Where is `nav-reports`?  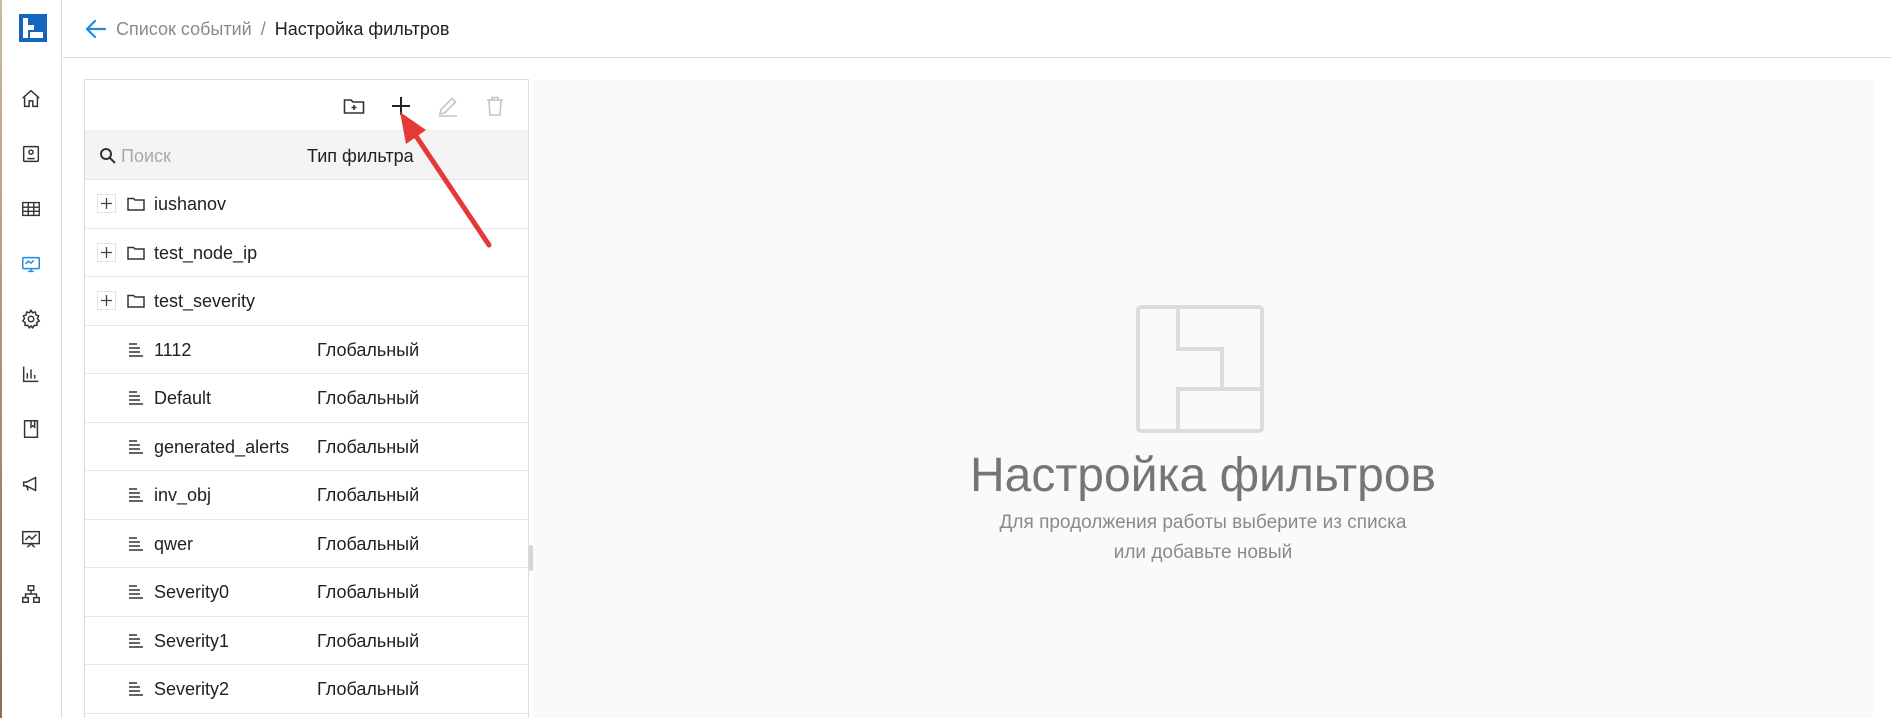 nav-reports is located at coordinates (31, 374).